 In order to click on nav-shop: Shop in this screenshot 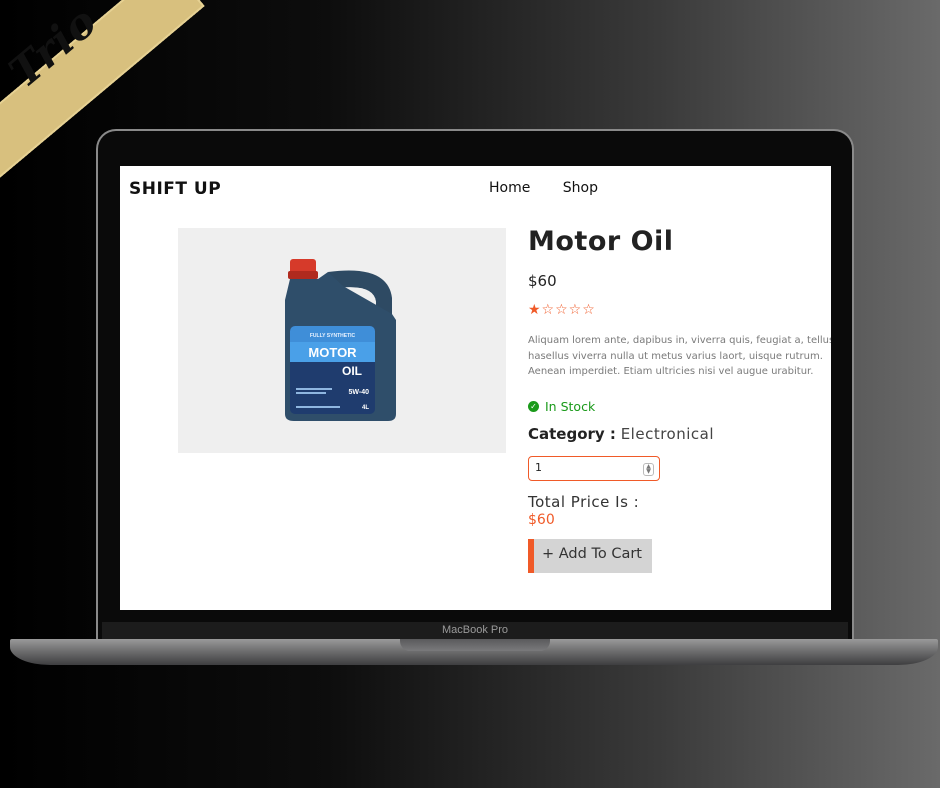, I will do `click(580, 188)`.